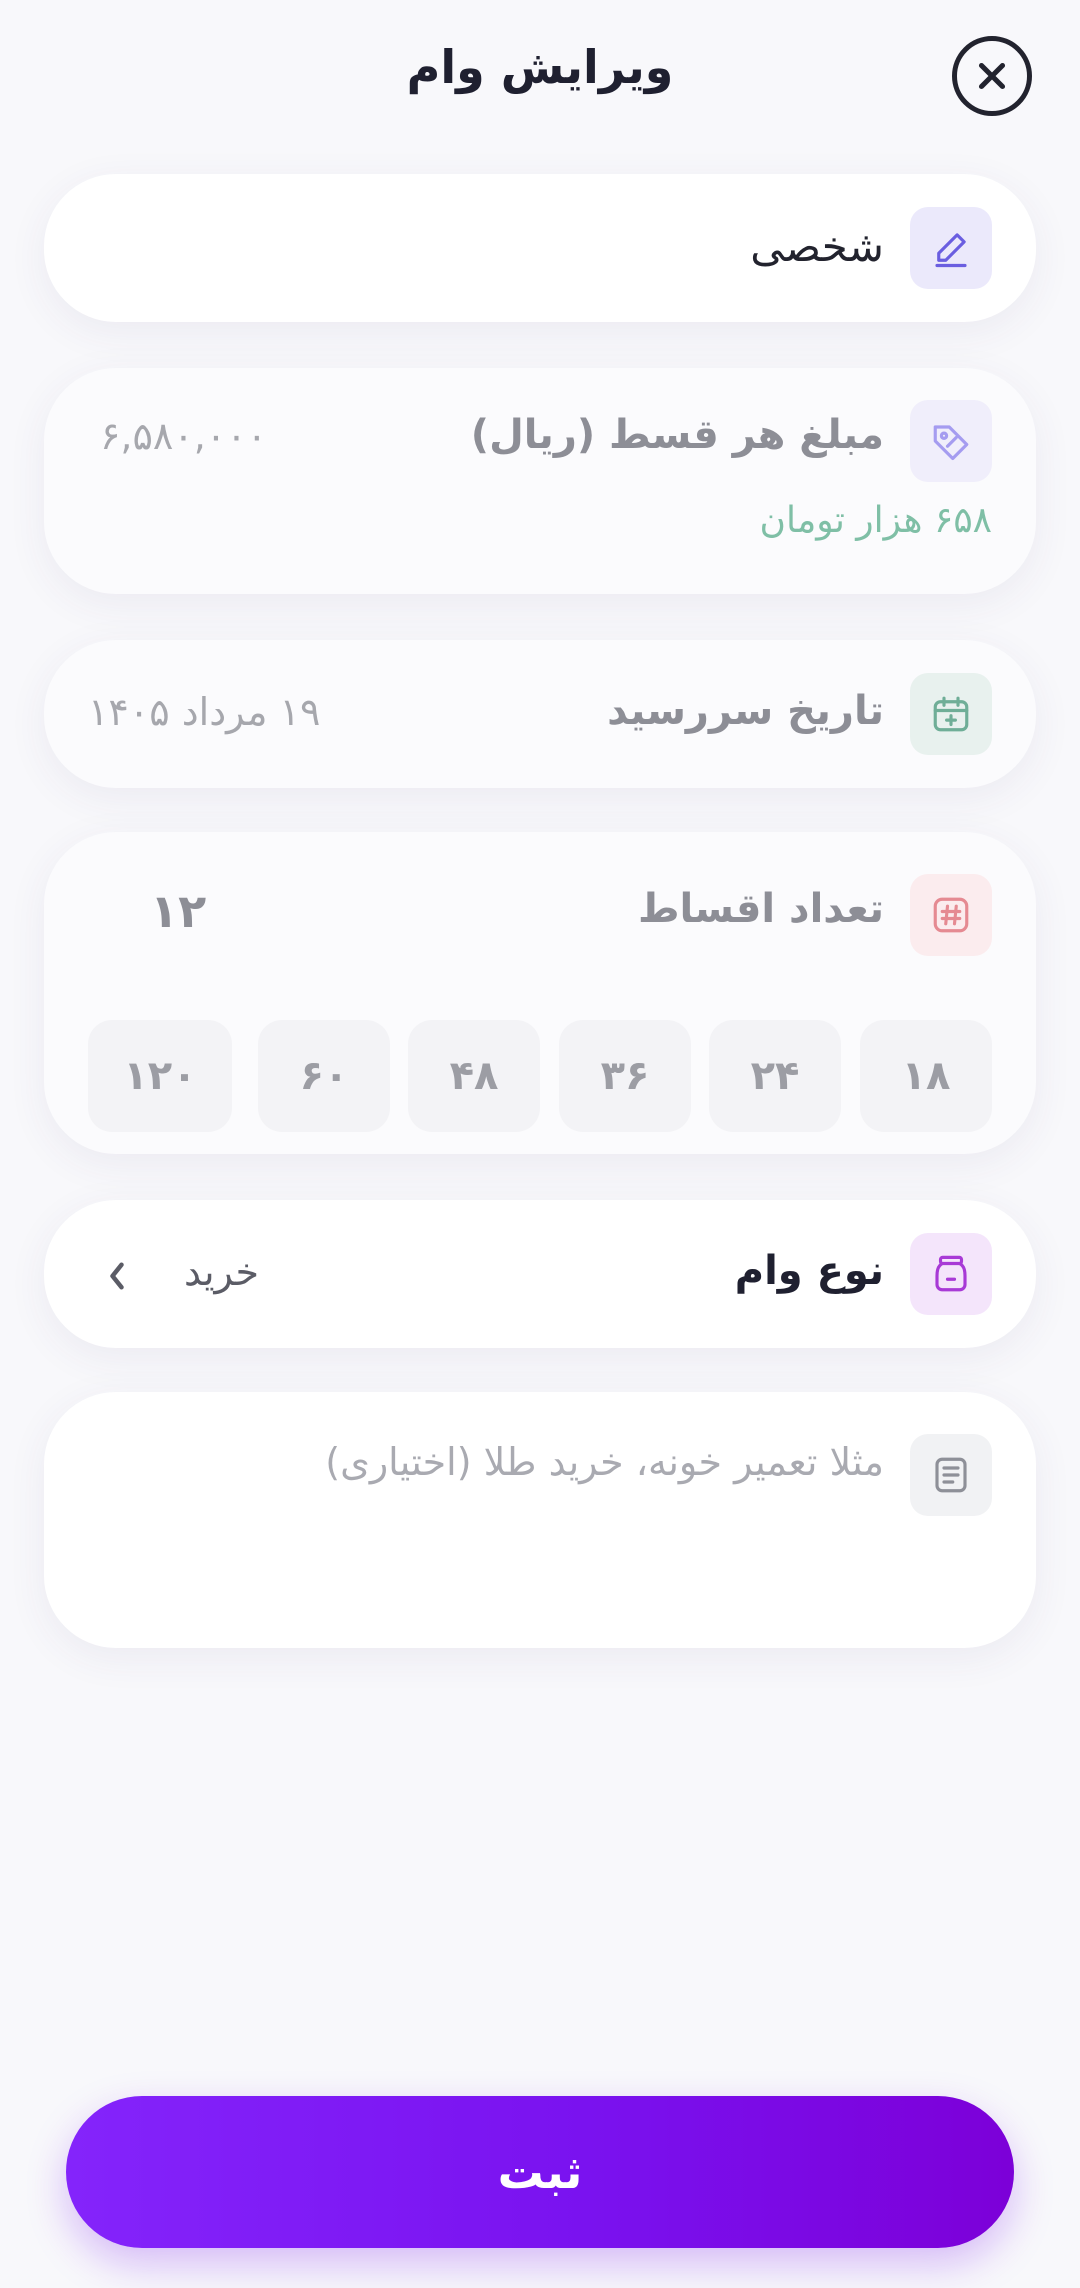 This screenshot has width=1080, height=2288. Describe the element at coordinates (474, 1076) in the screenshot. I see `installment-option-48: ۴۸` at that location.